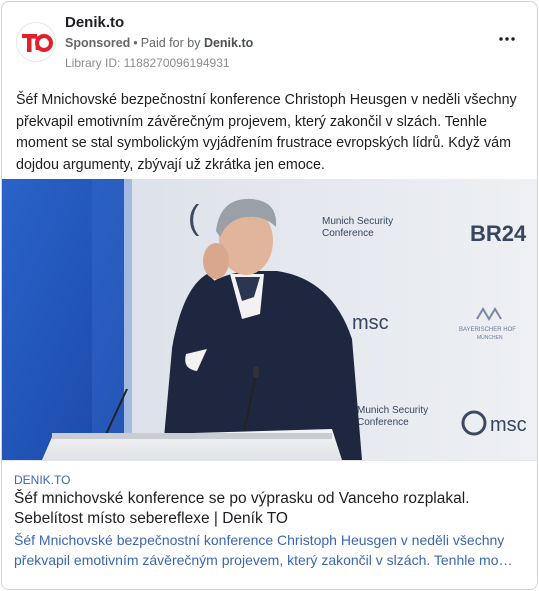 This screenshot has width=539, height=591. What do you see at coordinates (508, 425) in the screenshot?
I see `backdrop-msc-right: msc` at bounding box center [508, 425].